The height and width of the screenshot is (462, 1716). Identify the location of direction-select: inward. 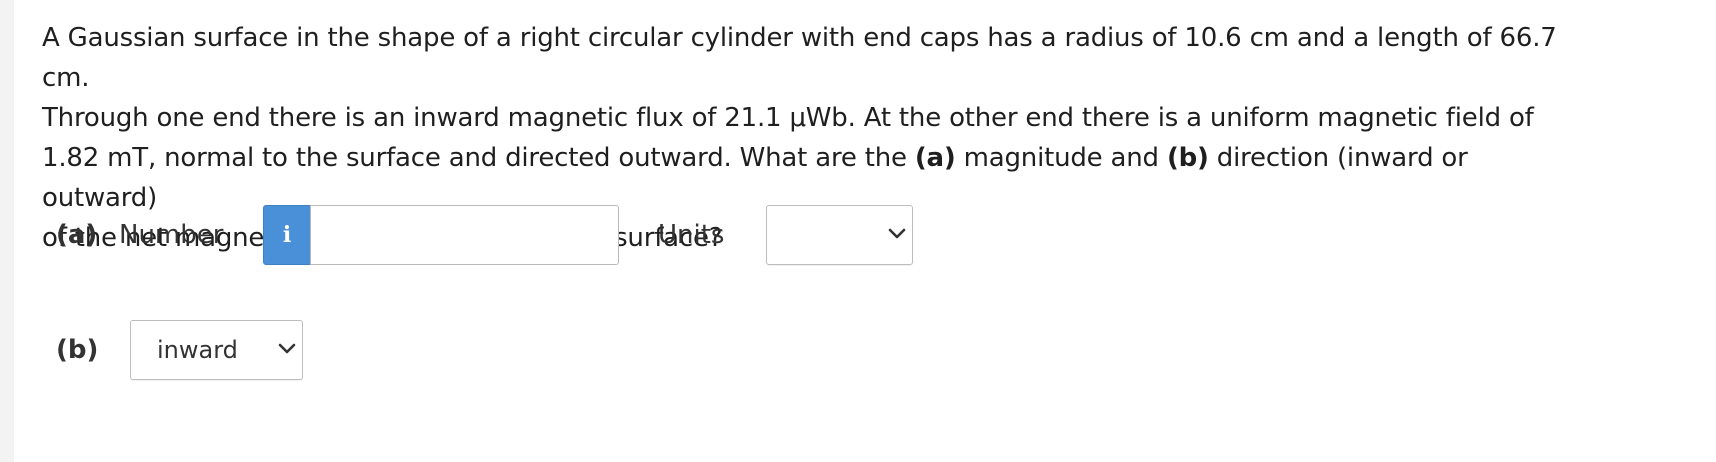
(216, 350).